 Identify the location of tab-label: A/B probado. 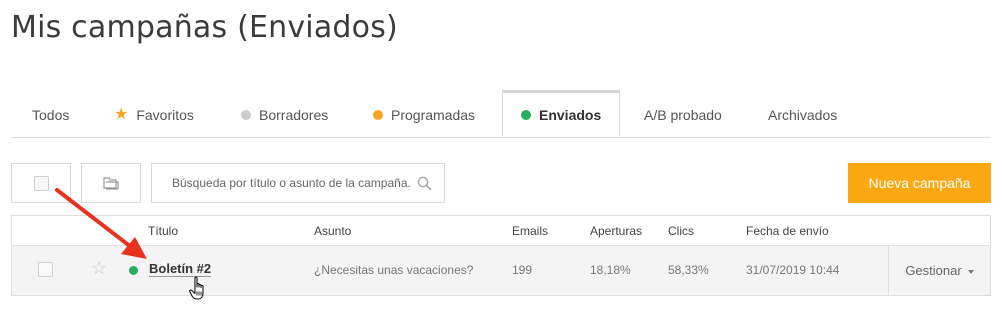
(683, 115).